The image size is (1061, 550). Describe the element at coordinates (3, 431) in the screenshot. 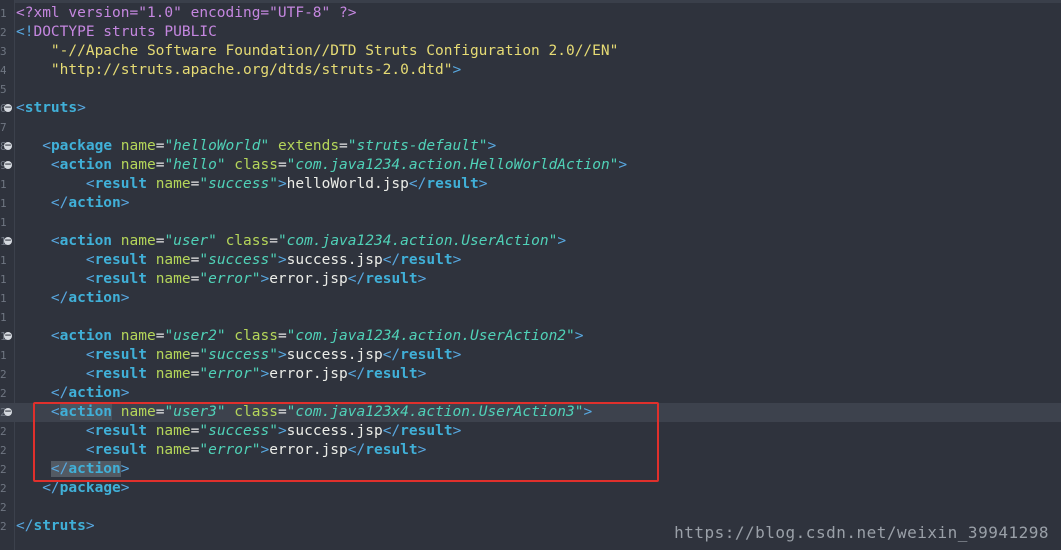

I see `line-number: 23` at that location.